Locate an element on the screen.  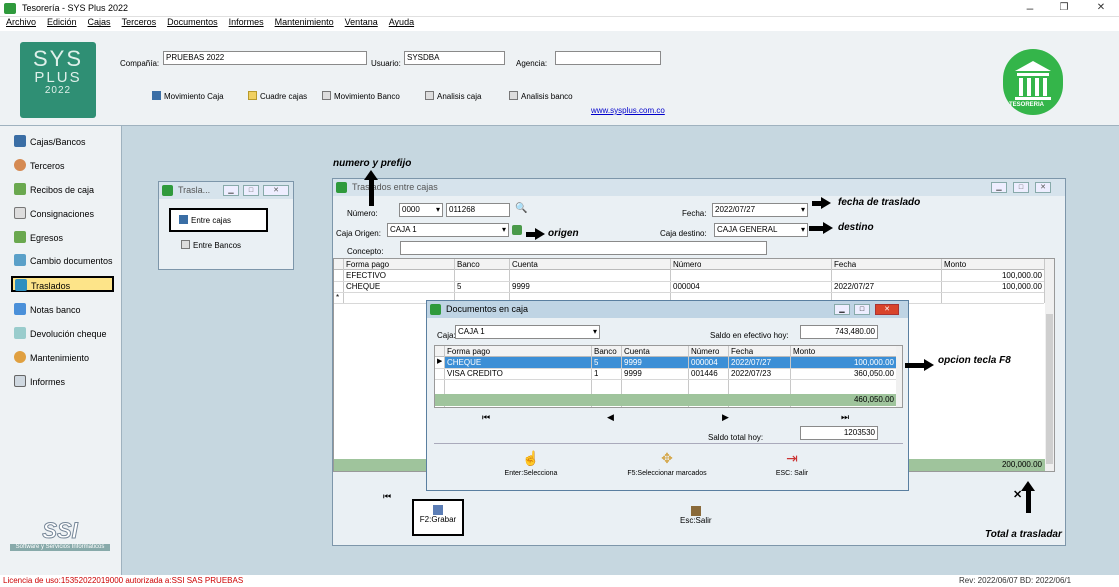
toolbar-movimiento-banco: Movimiento Banco is located at coordinates (361, 96).